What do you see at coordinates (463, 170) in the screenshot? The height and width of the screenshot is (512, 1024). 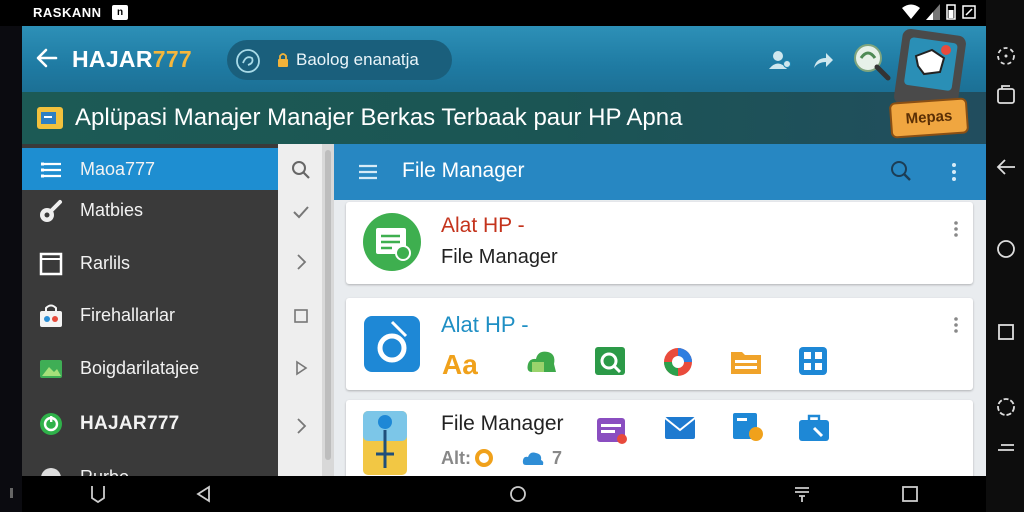 I see `toolbar-title: File Manager` at bounding box center [463, 170].